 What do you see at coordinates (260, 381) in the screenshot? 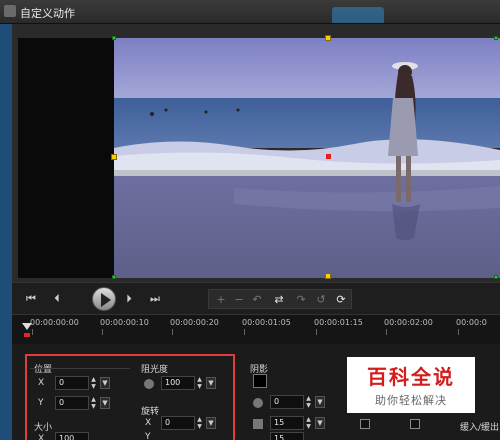
I see `shadow-color-swatch` at bounding box center [260, 381].